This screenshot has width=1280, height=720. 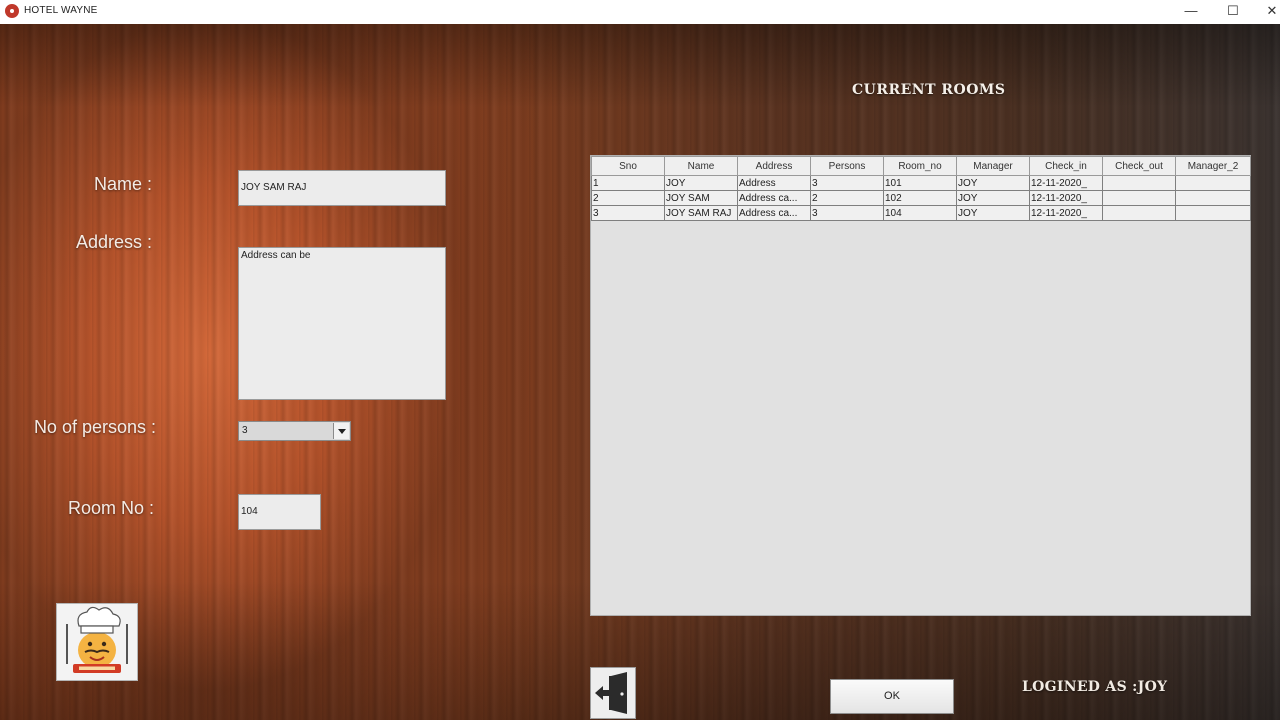 What do you see at coordinates (701, 166) in the screenshot?
I see `column-header: Name` at bounding box center [701, 166].